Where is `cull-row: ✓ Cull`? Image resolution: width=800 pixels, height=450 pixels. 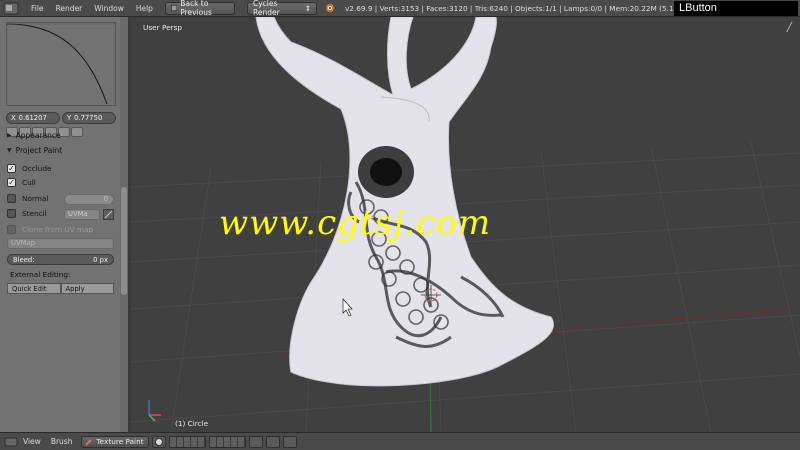
cull-row: ✓ Cull is located at coordinates (21, 182).